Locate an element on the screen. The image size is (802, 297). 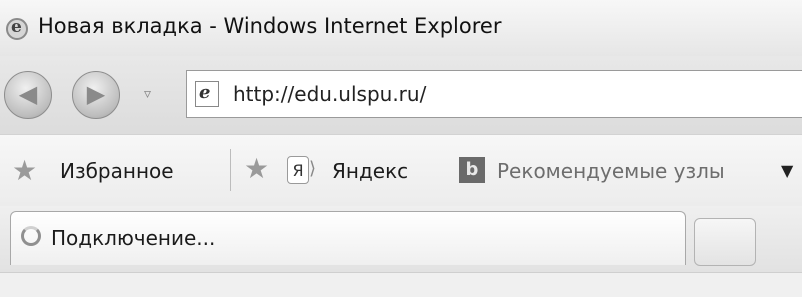
address-url: http://edu.ulspu.ru/ is located at coordinates (329, 94).